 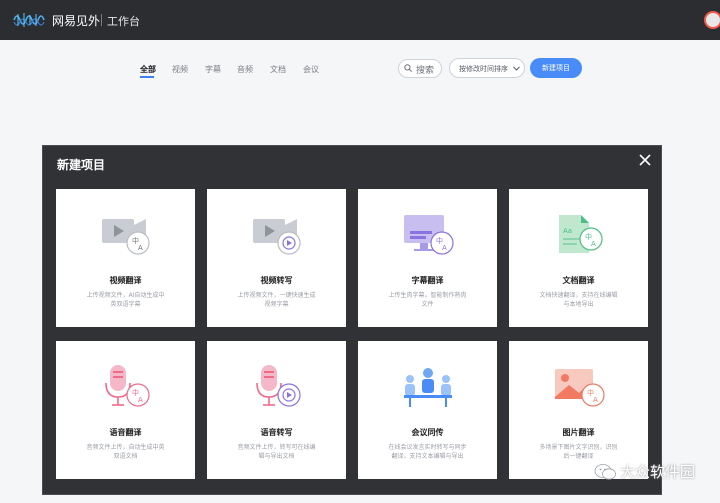 I want to click on wechat-icon, so click(x=605, y=472).